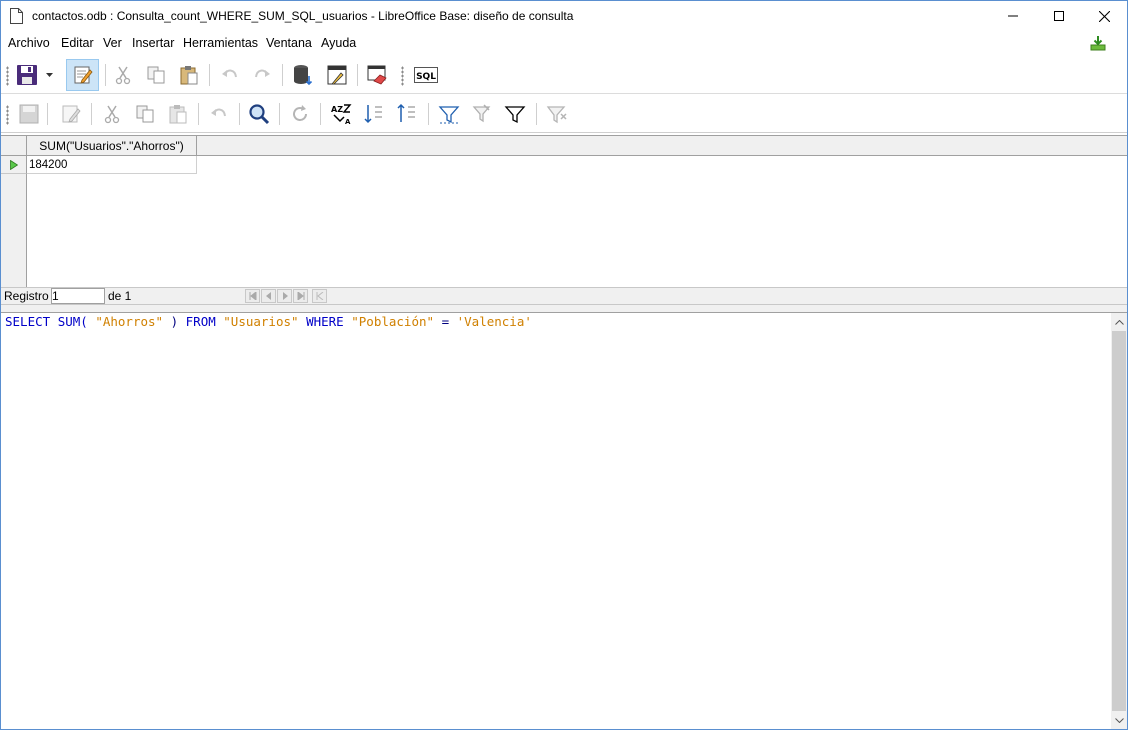 Image resolution: width=1128 pixels, height=730 pixels. Describe the element at coordinates (78, 296) in the screenshot. I see `record-number-input` at that location.